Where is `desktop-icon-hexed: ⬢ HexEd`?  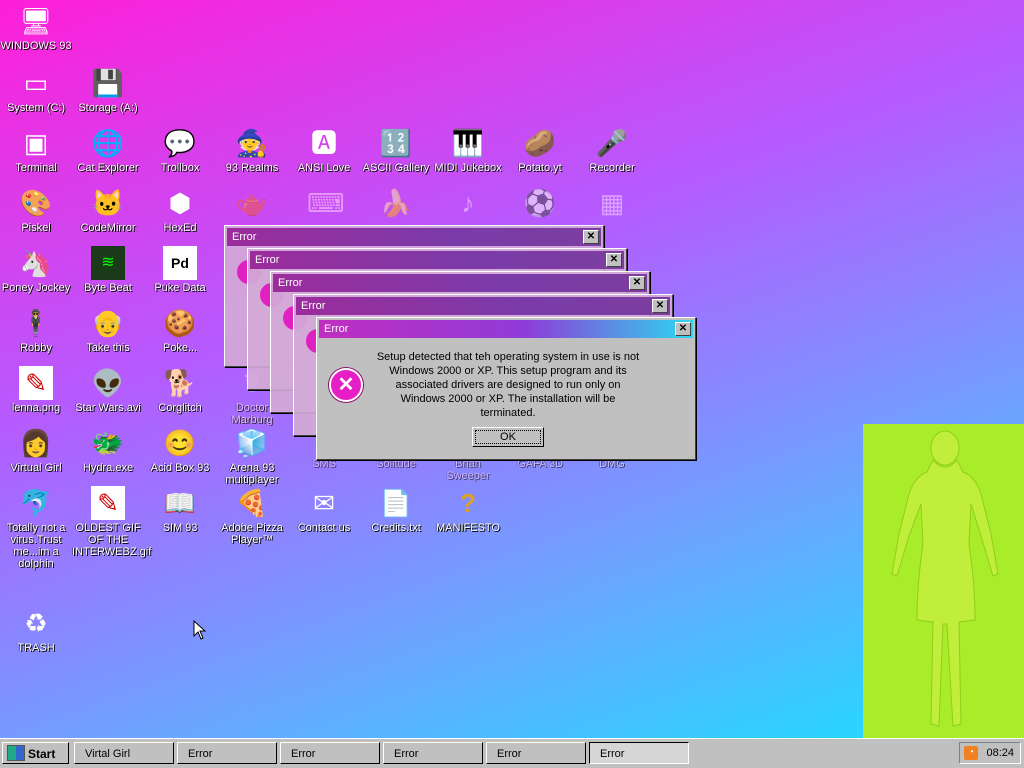 desktop-icon-hexed: ⬢ HexEd is located at coordinates (180, 210).